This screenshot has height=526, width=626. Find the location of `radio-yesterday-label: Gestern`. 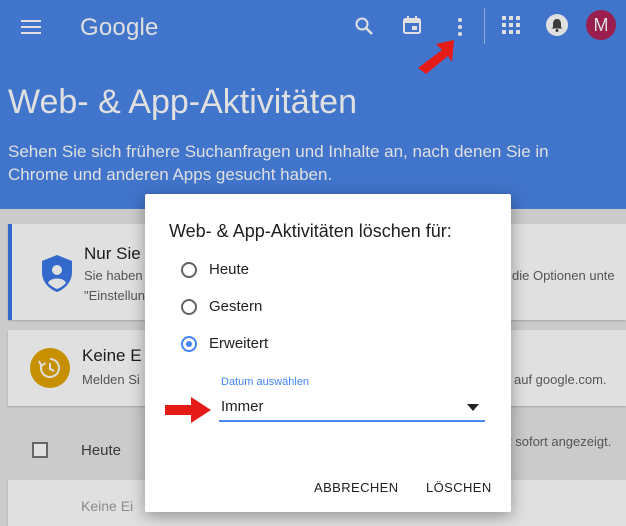

radio-yesterday-label: Gestern is located at coordinates (235, 306).